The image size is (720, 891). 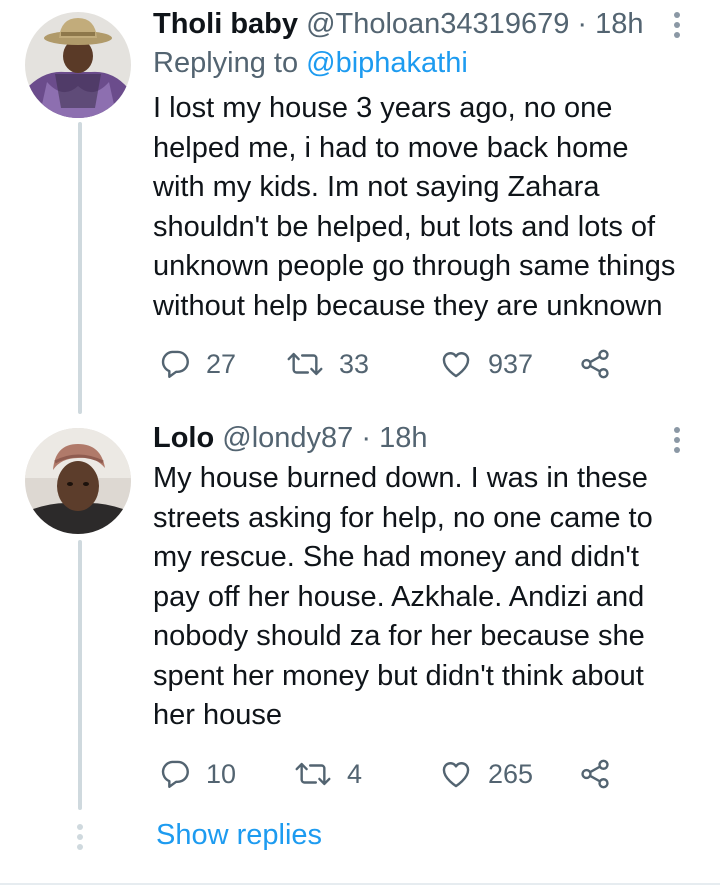 What do you see at coordinates (511, 363) in the screenshot?
I see `like-count: 937` at bounding box center [511, 363].